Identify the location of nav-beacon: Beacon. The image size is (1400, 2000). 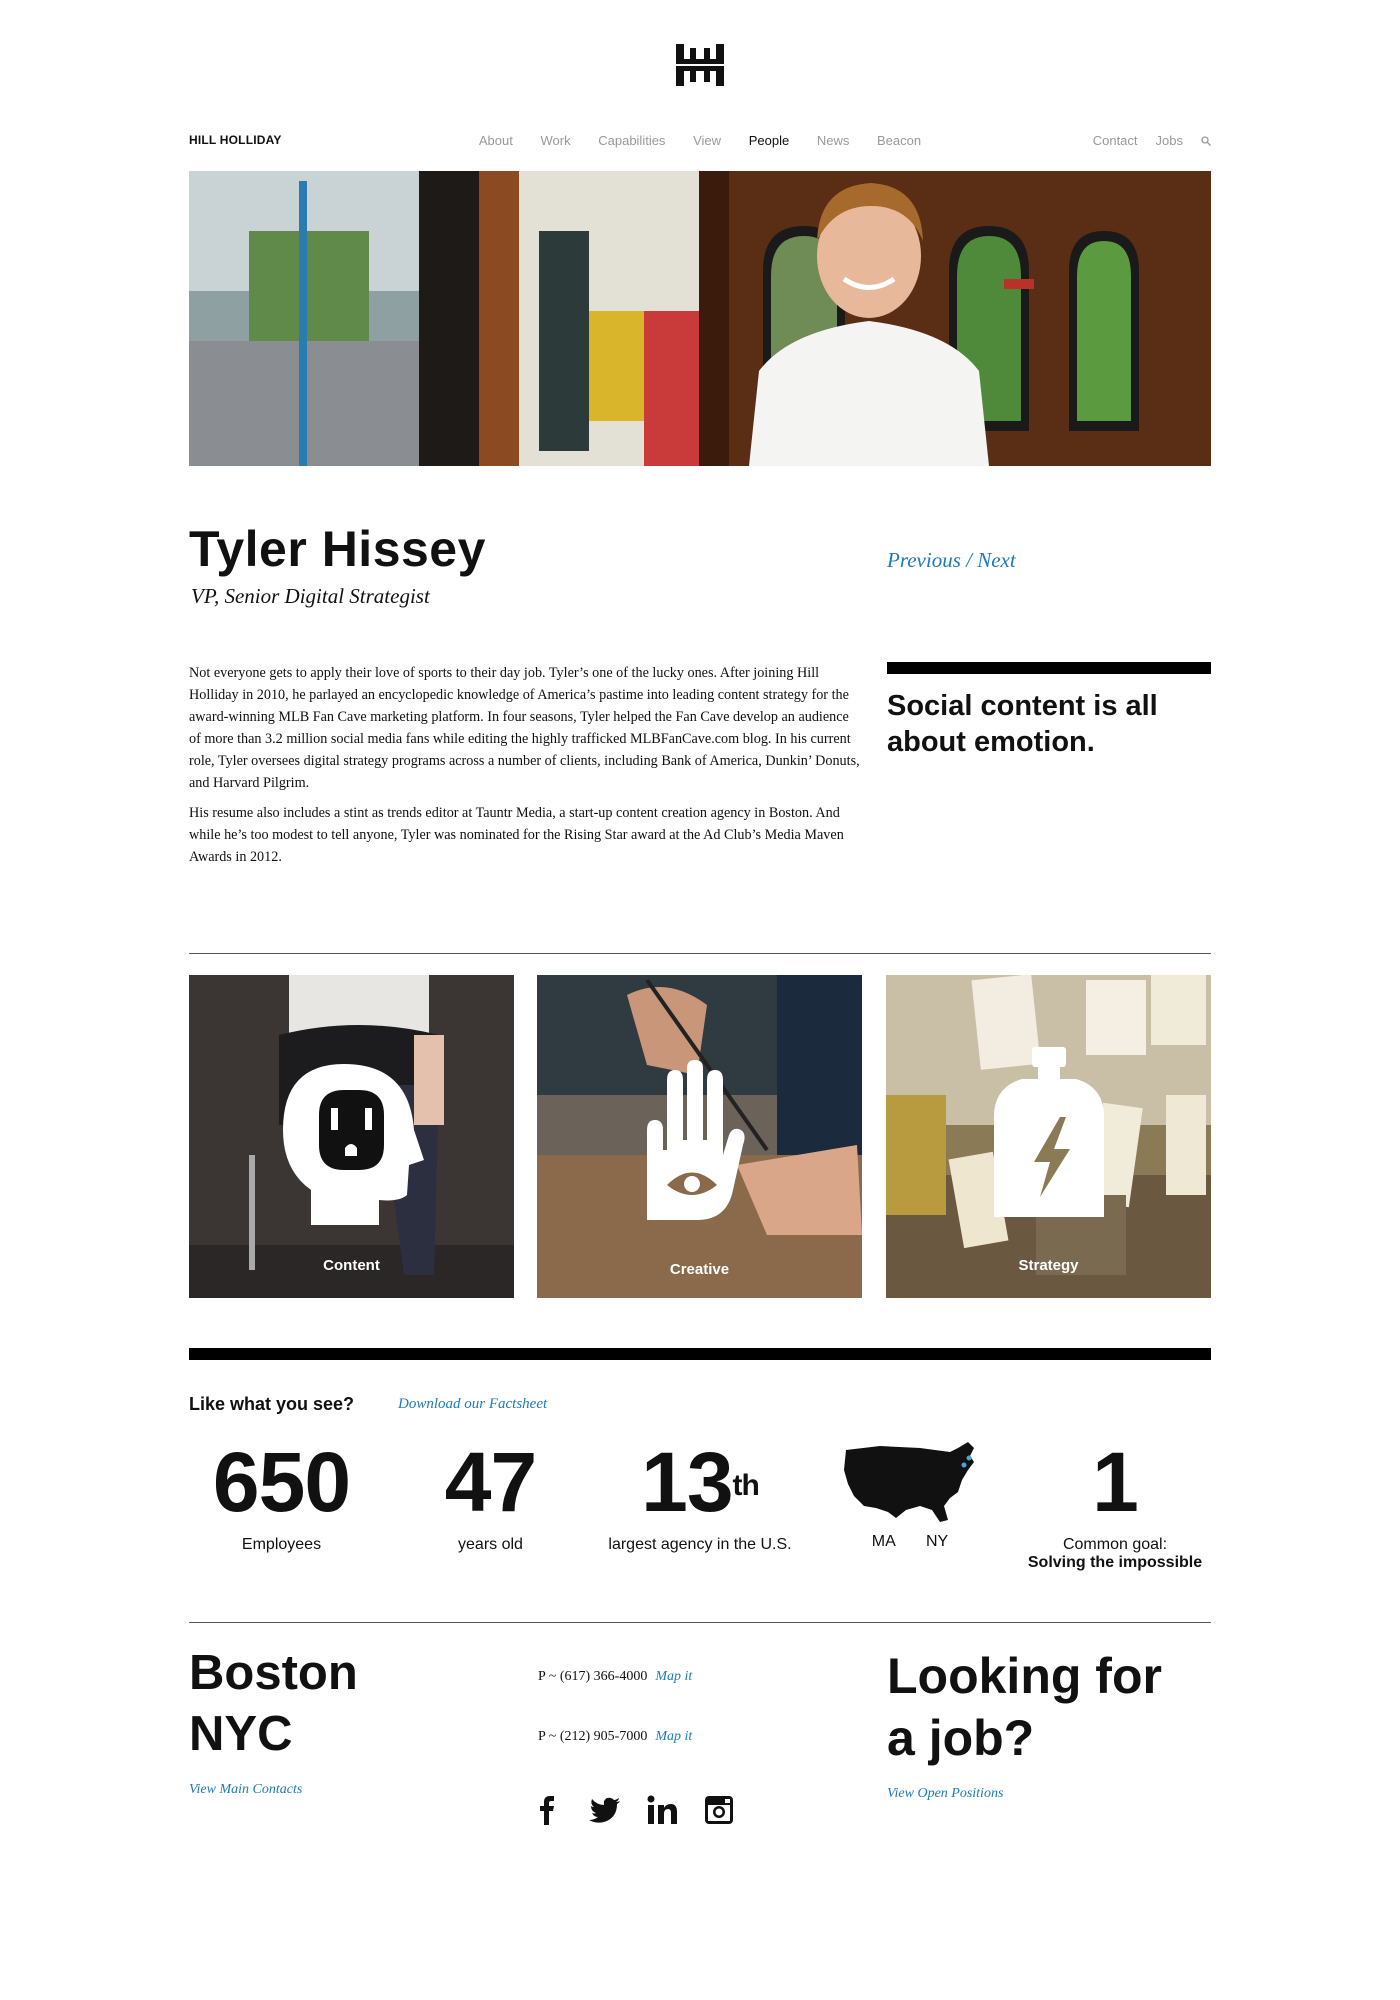
(899, 140).